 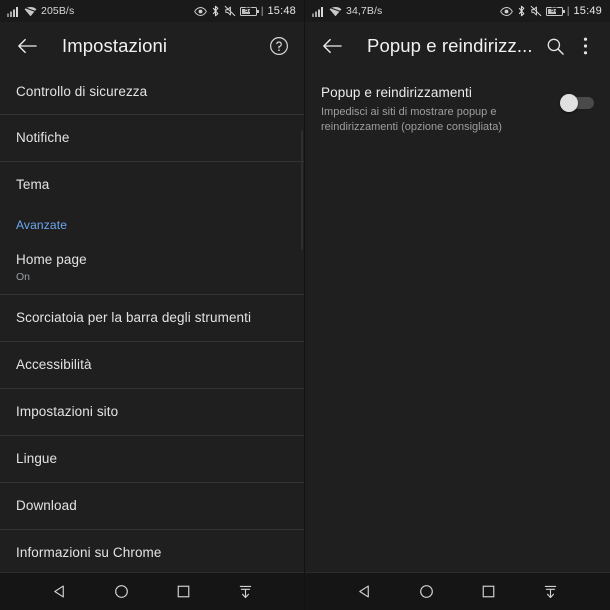 I want to click on list-item-label: Download, so click(x=46, y=505).